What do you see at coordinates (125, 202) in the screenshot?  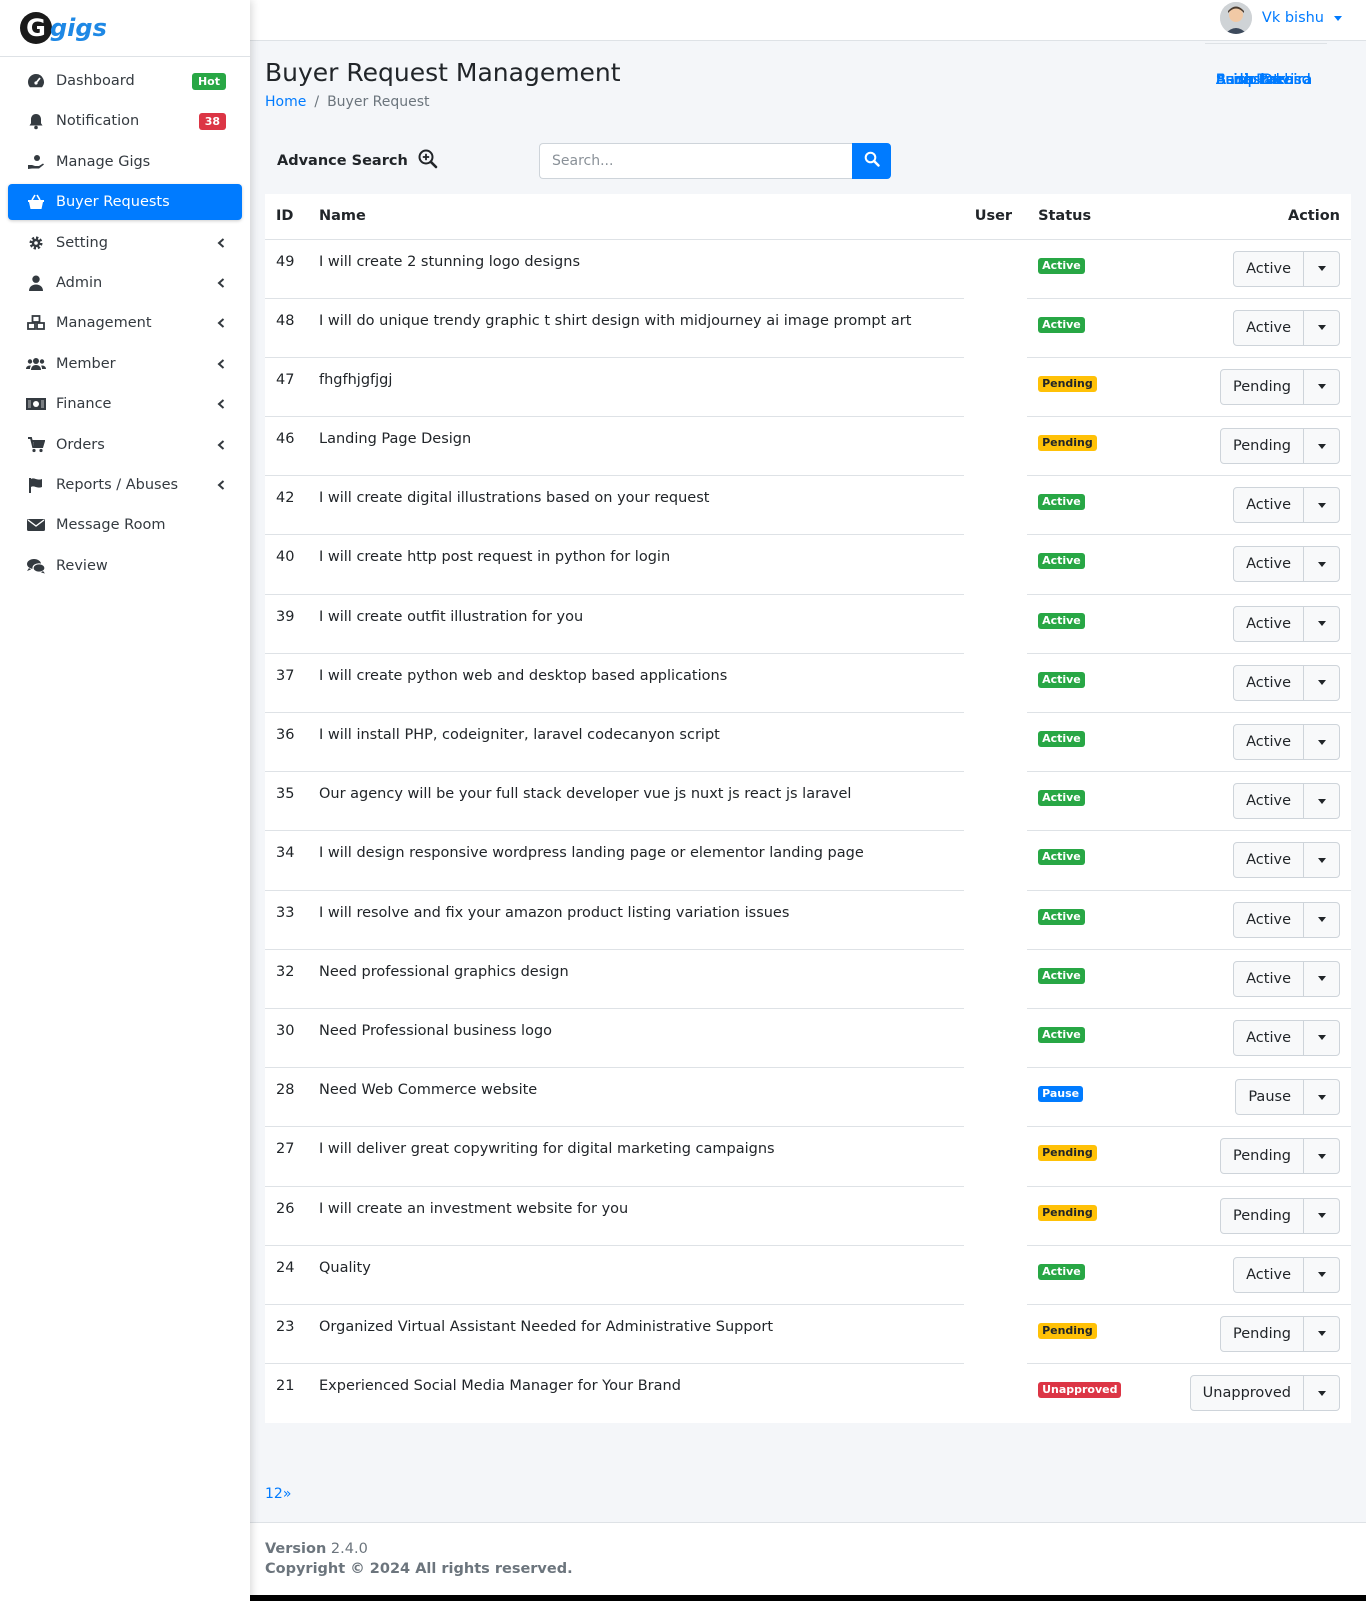 I see `sidebar-item-buyer-requests: Buyer Requests` at bounding box center [125, 202].